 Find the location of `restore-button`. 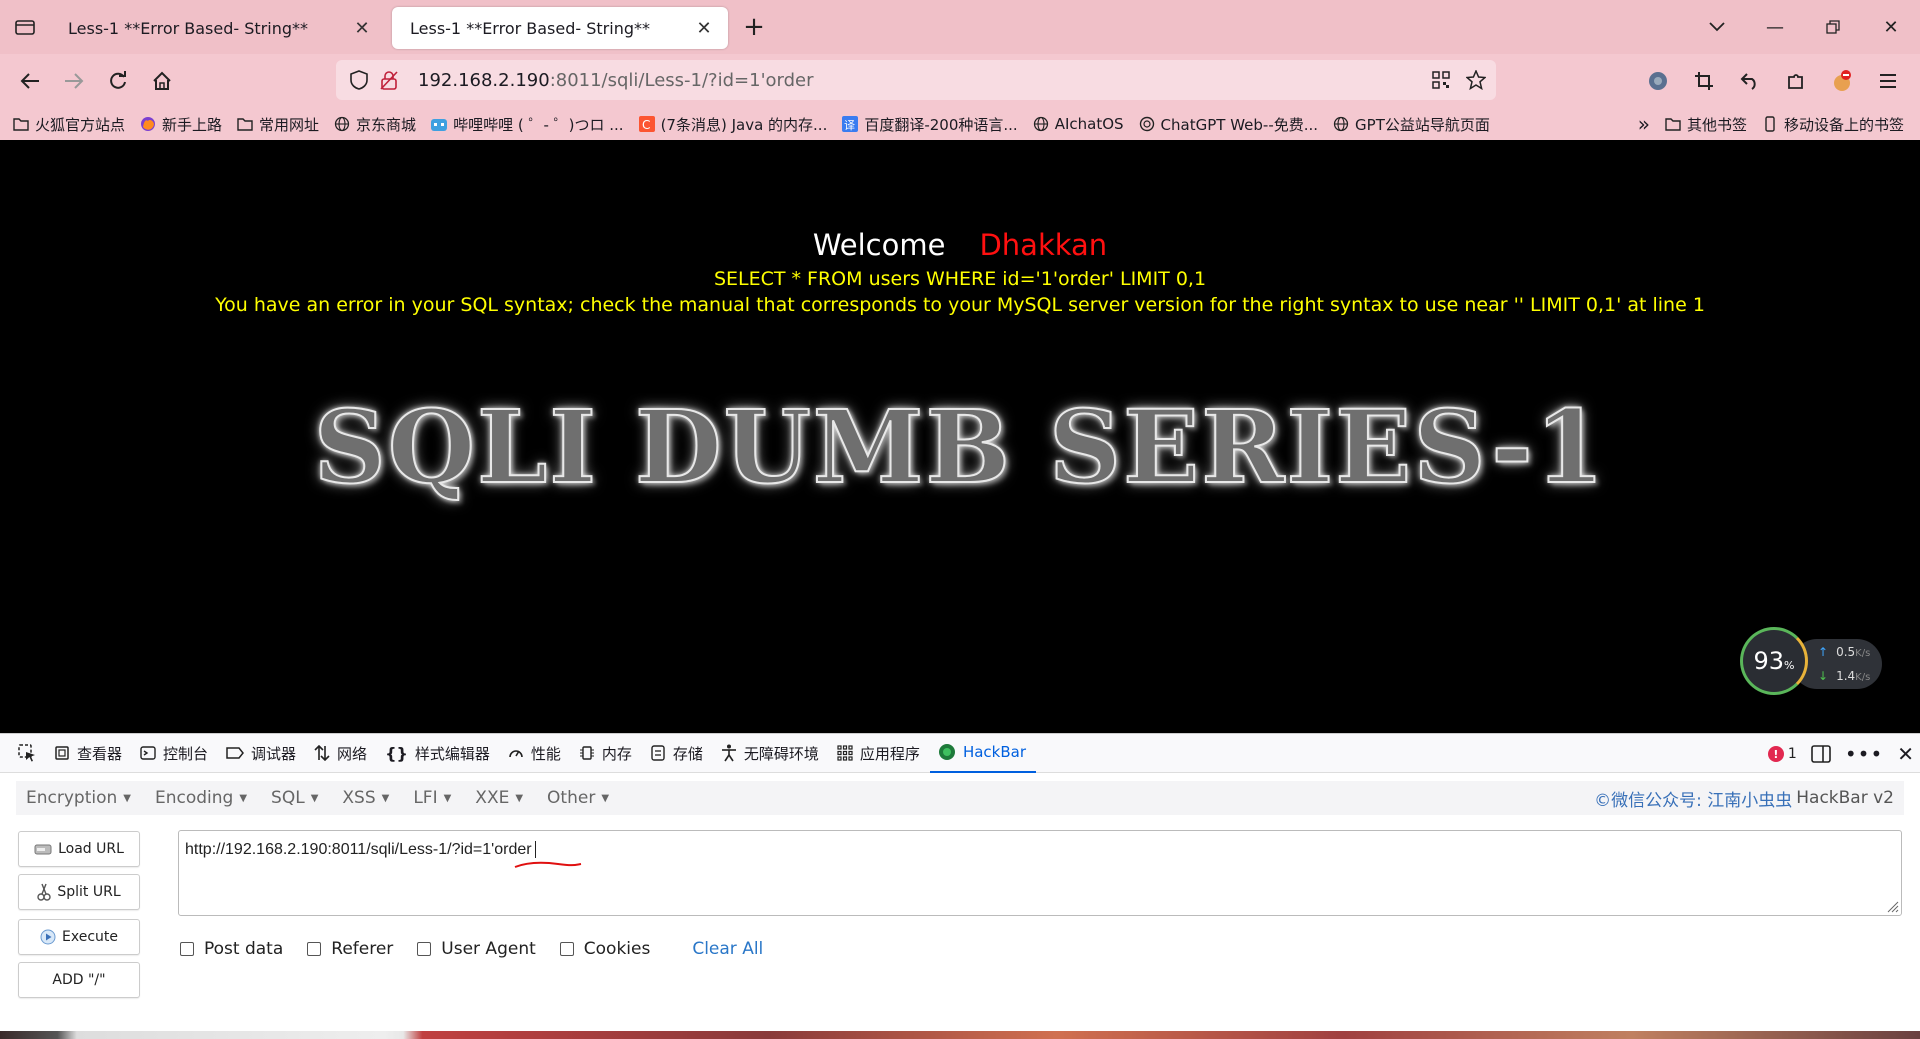

restore-button is located at coordinates (1833, 27).